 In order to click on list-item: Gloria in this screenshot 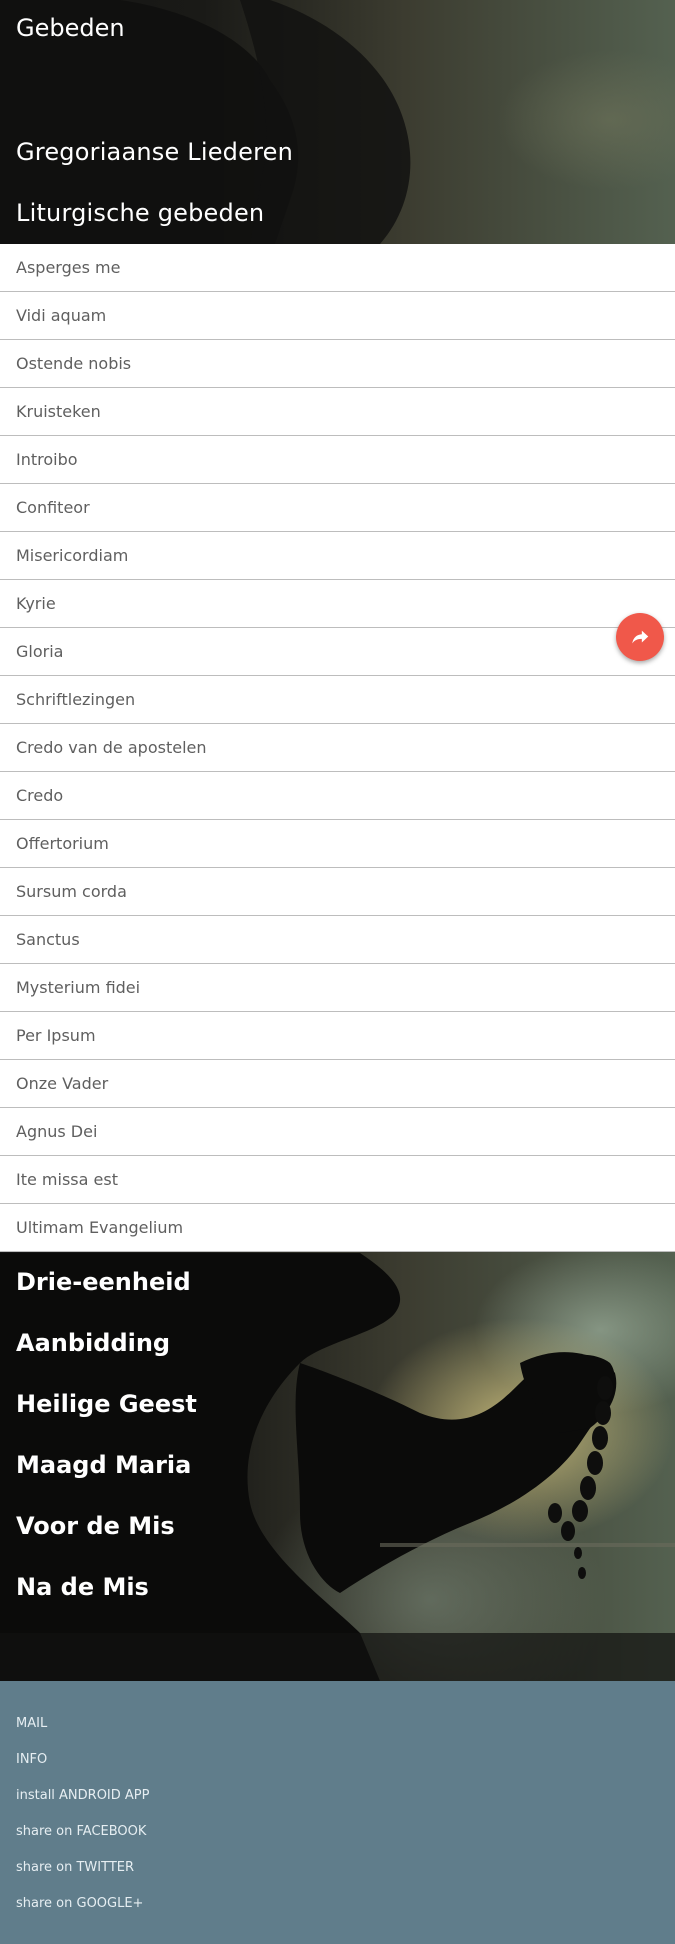, I will do `click(337, 652)`.